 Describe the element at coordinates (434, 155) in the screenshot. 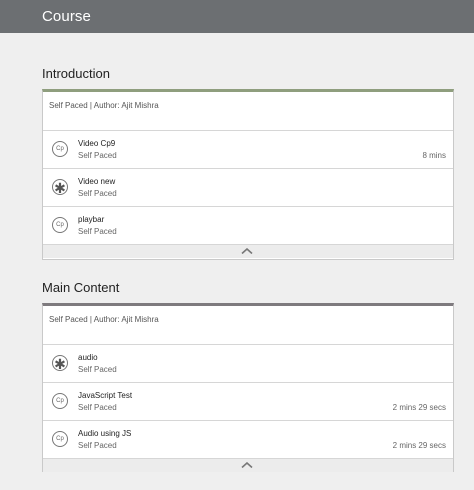

I see `module-duration: 8 mins` at that location.